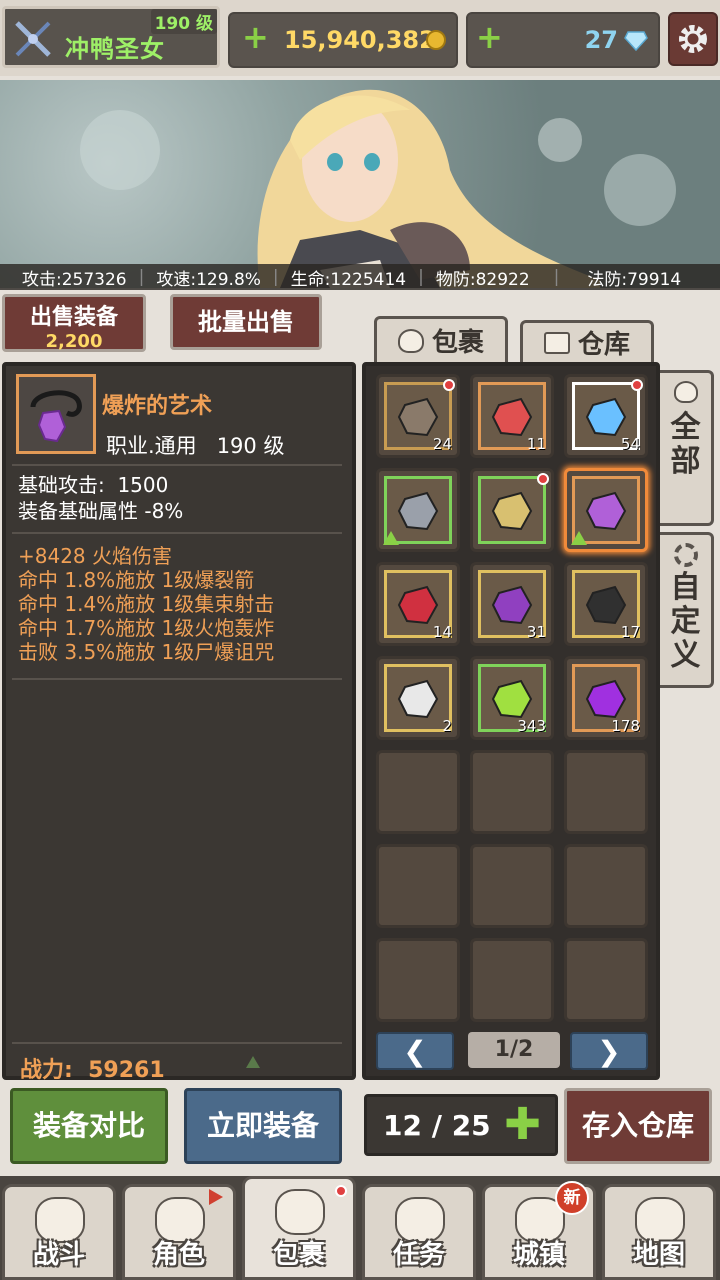  What do you see at coordinates (512, 416) in the screenshot?
I see `inventory-slot: 11` at bounding box center [512, 416].